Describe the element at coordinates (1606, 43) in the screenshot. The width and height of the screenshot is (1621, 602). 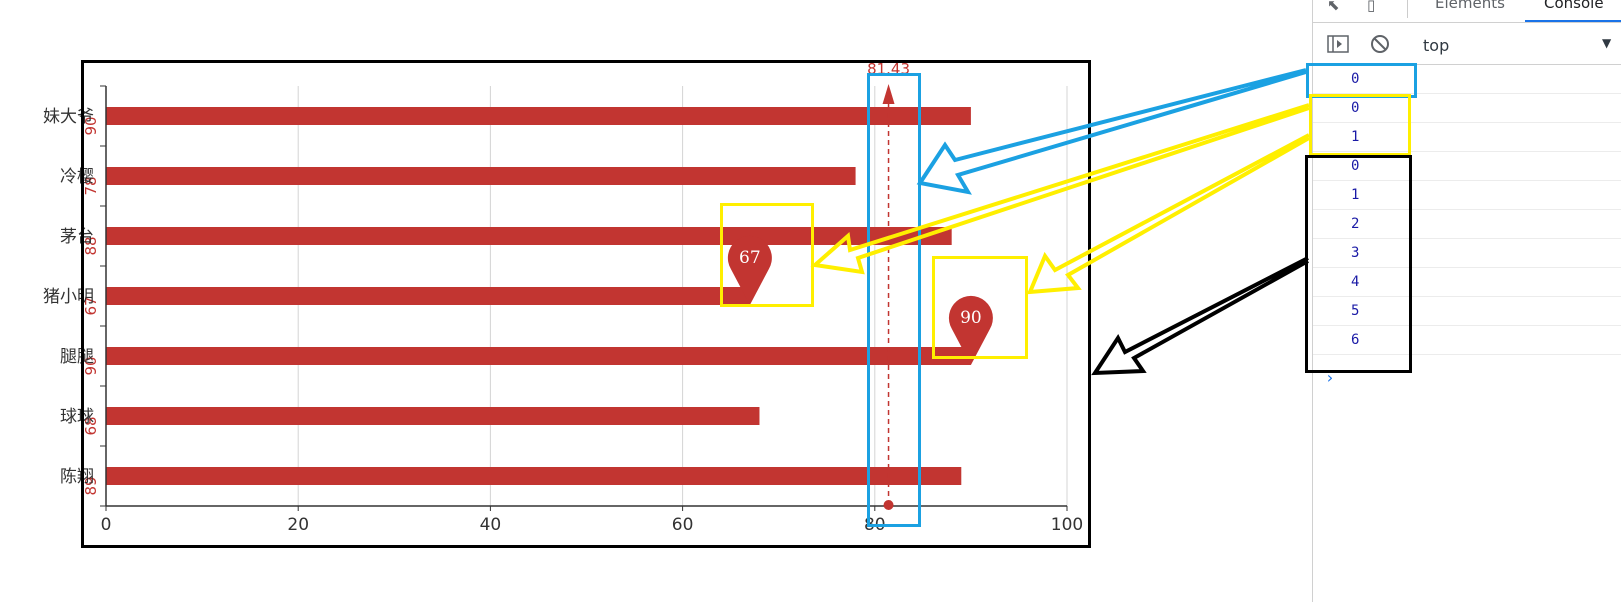
I see `chevron-down-icon: ▼` at that location.